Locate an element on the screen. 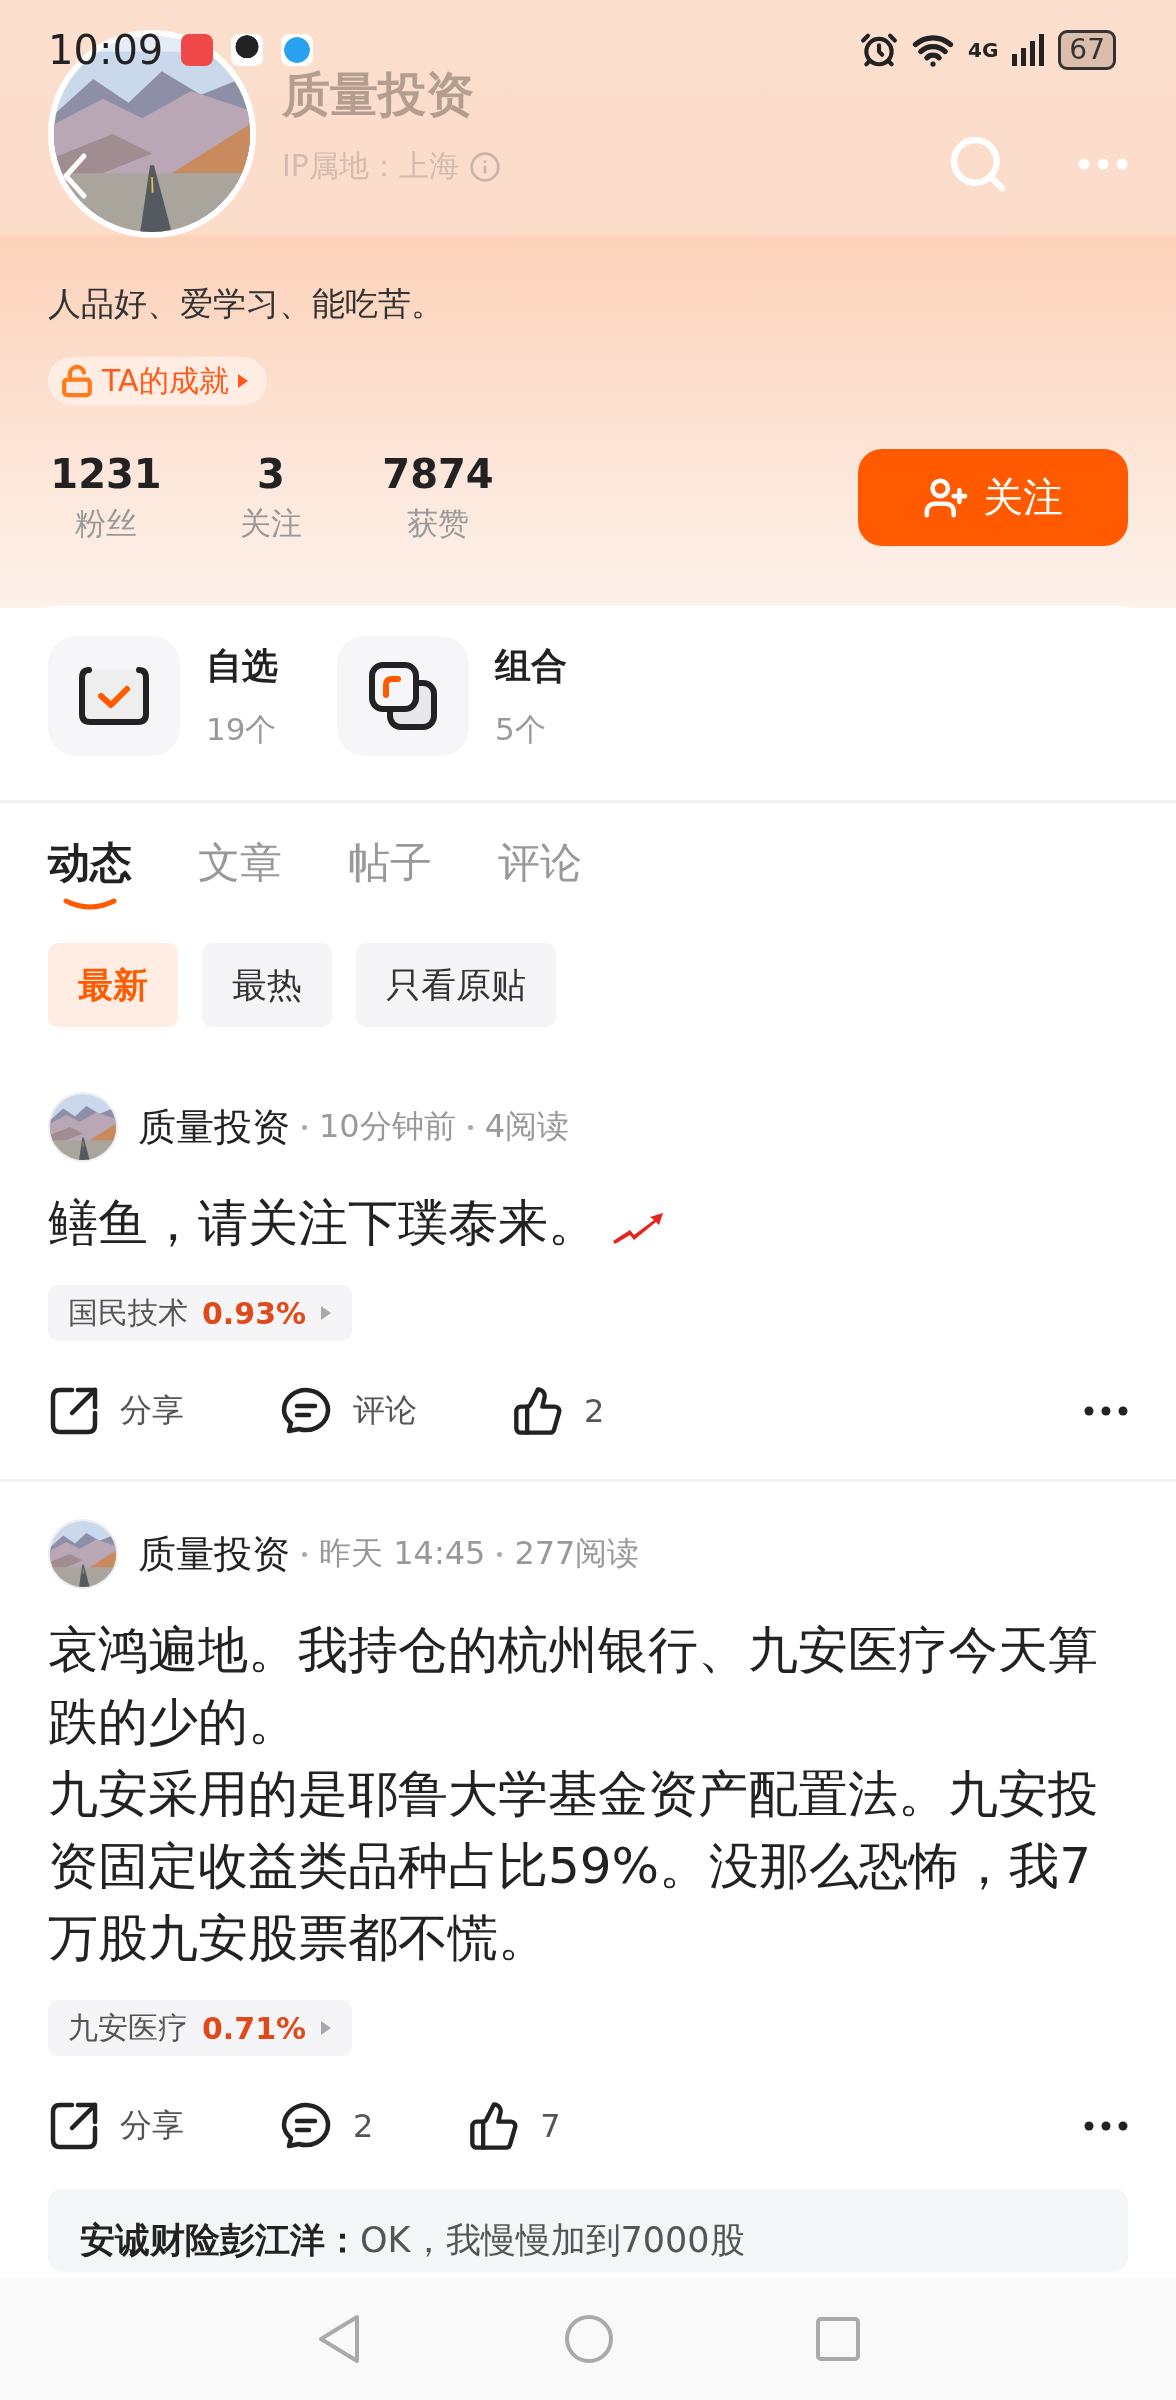  alarm-icon is located at coordinates (879, 50).